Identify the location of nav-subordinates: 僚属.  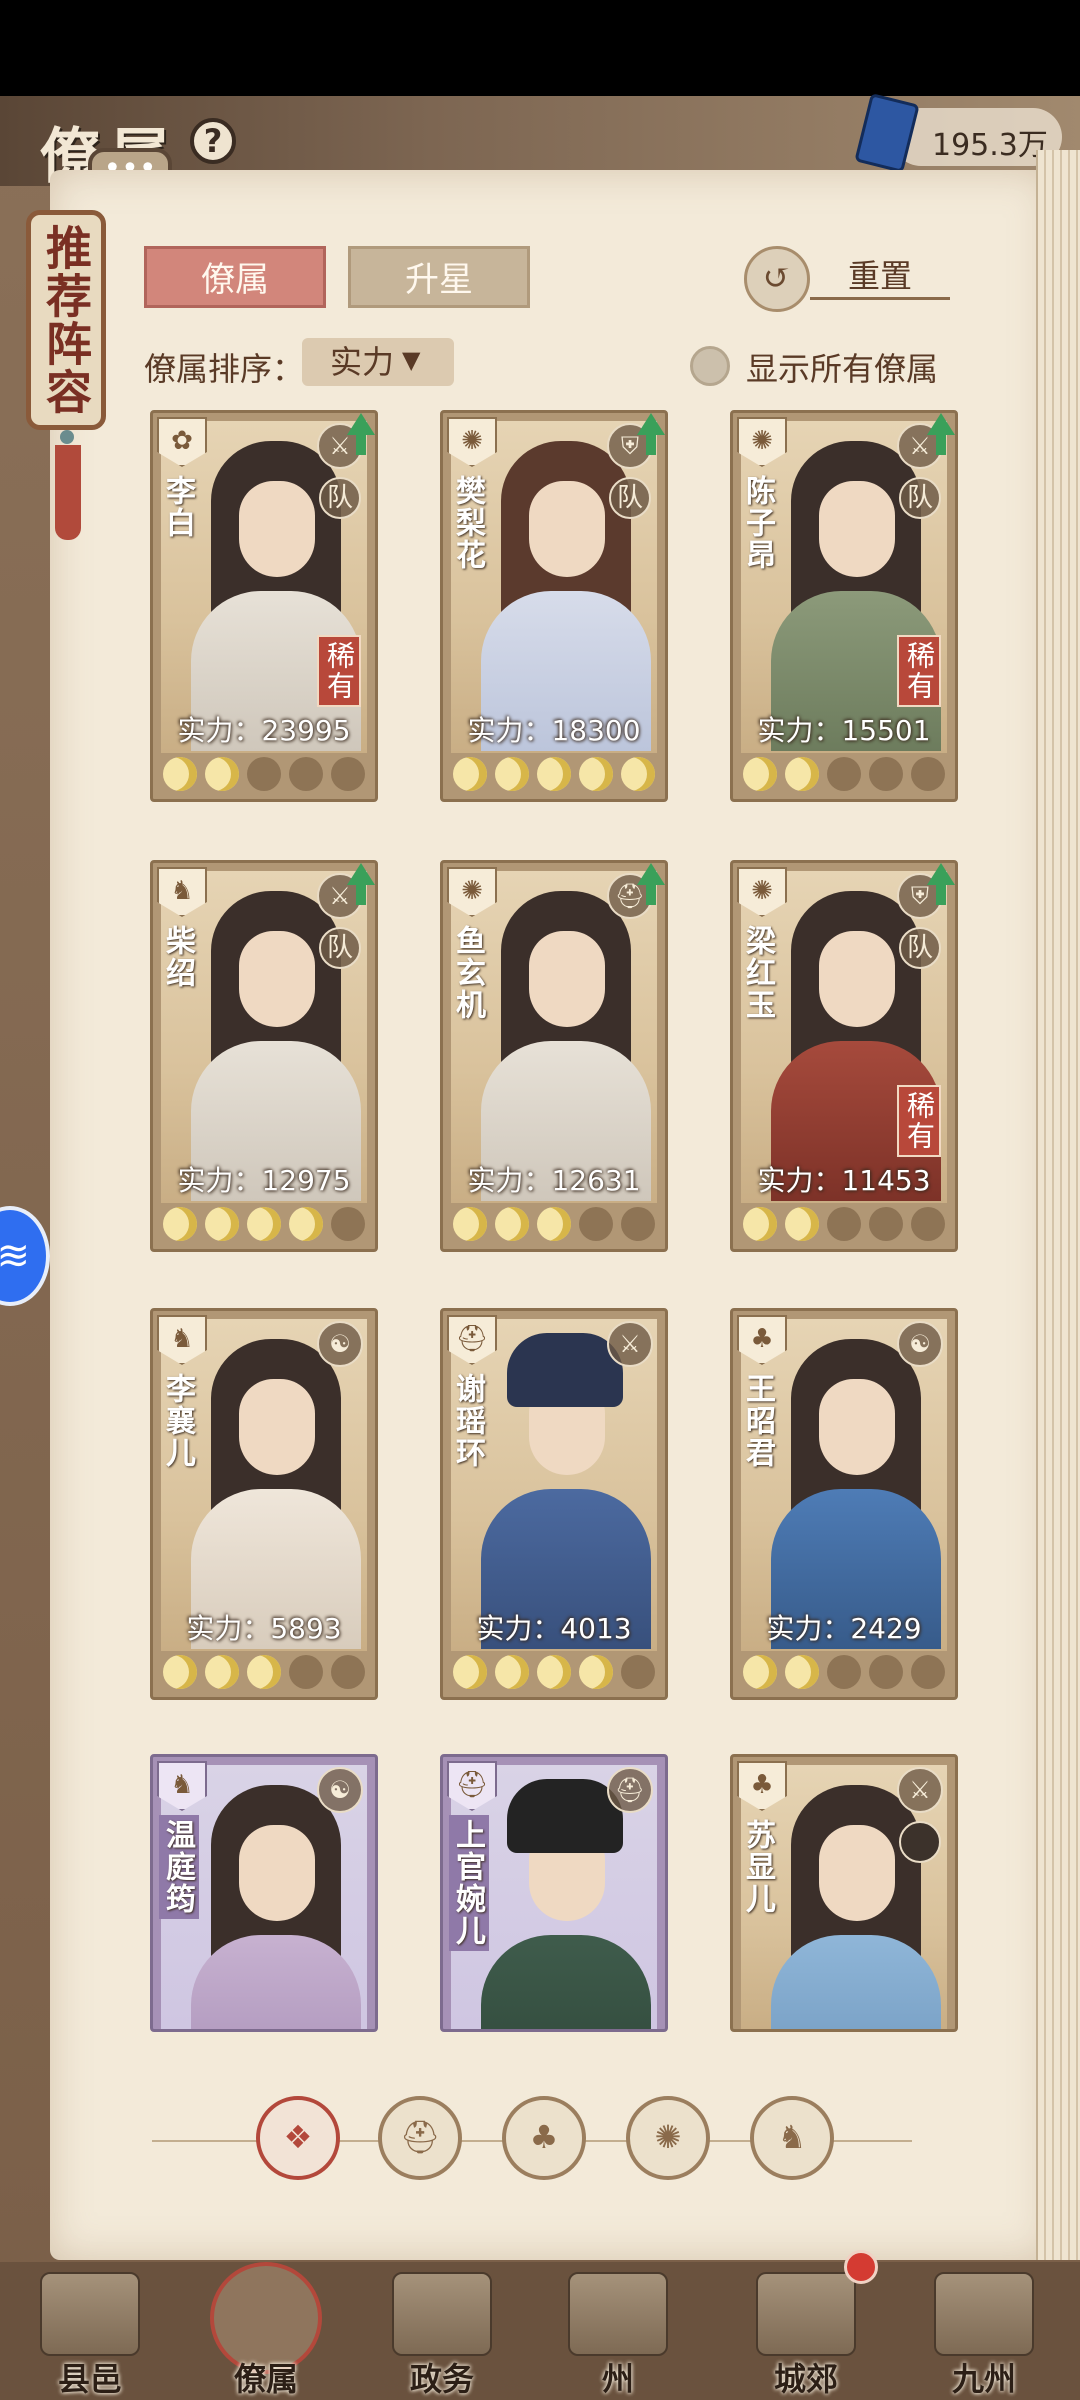
(266, 2330).